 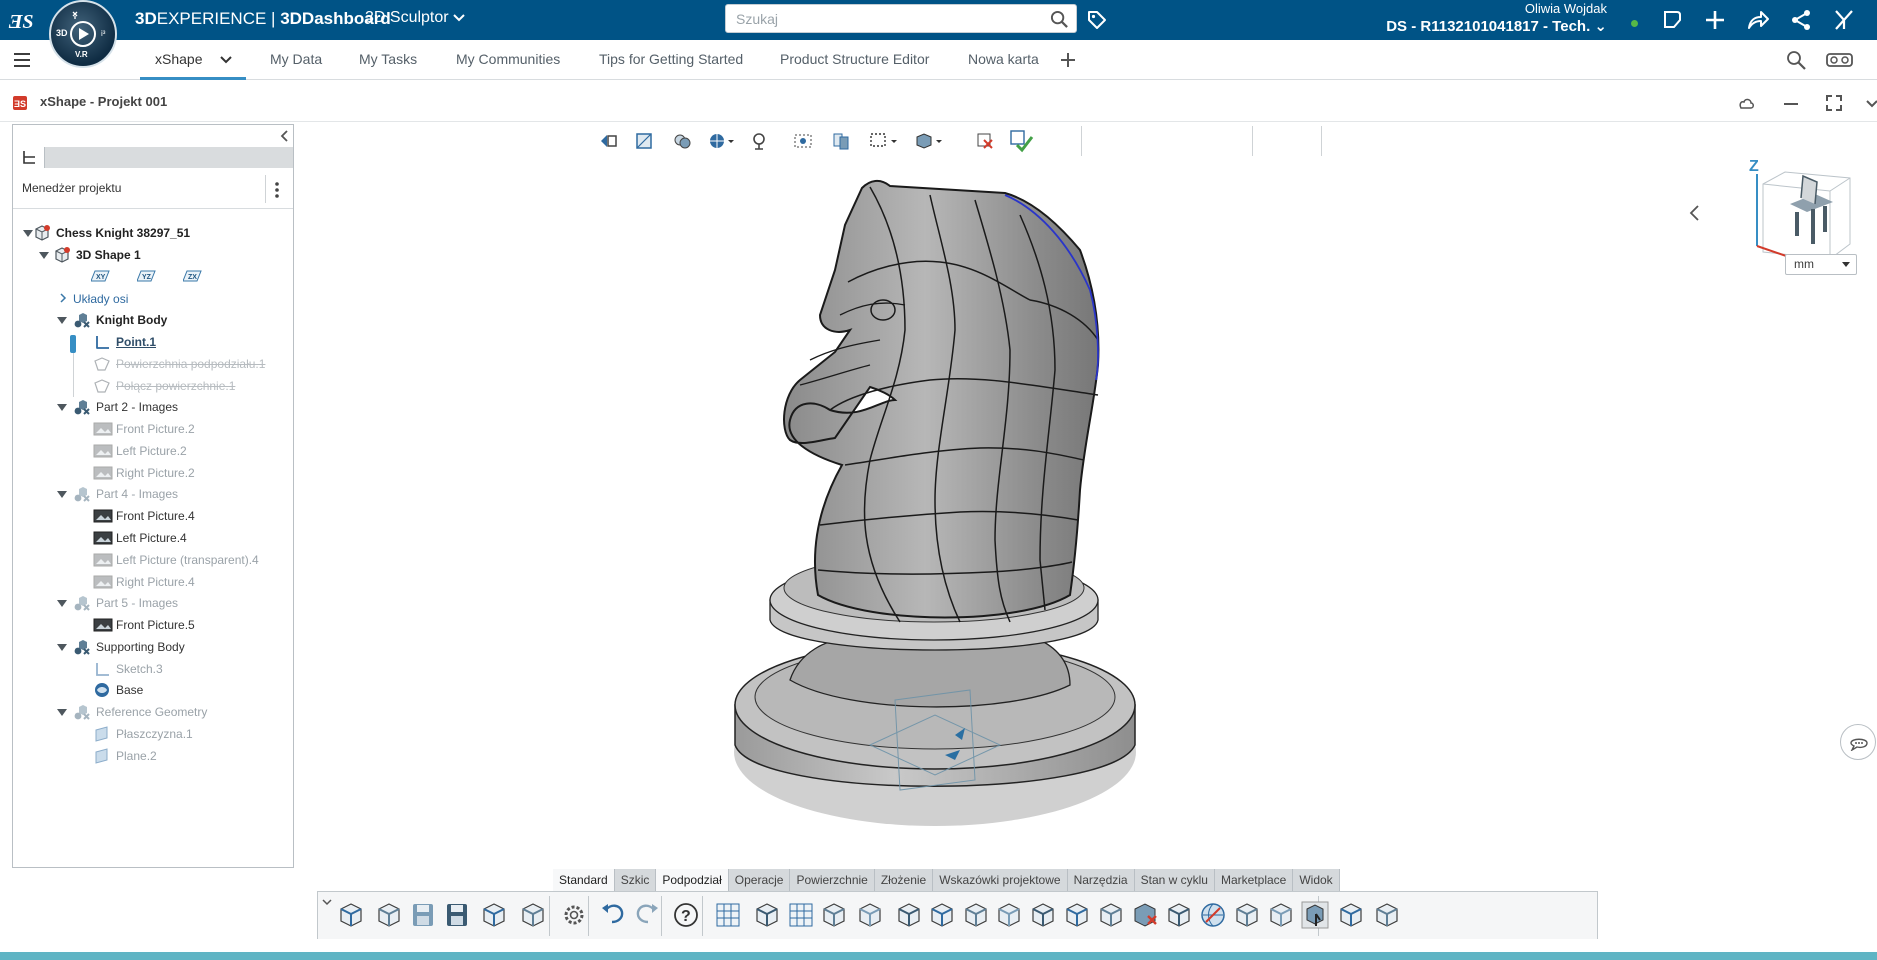 What do you see at coordinates (767, 915) in the screenshot?
I see `primitive-box-icon` at bounding box center [767, 915].